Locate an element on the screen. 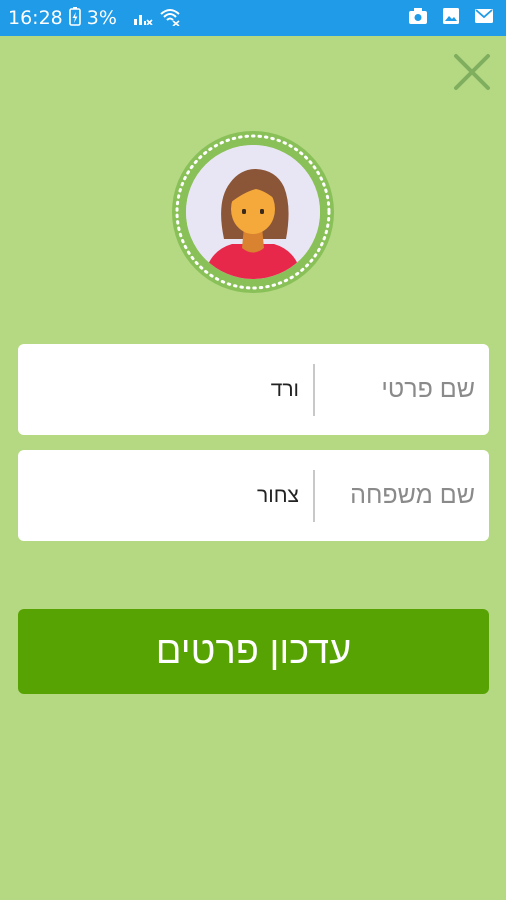 Image resolution: width=506 pixels, height=900 pixels. image-notification-icon is located at coordinates (451, 18).